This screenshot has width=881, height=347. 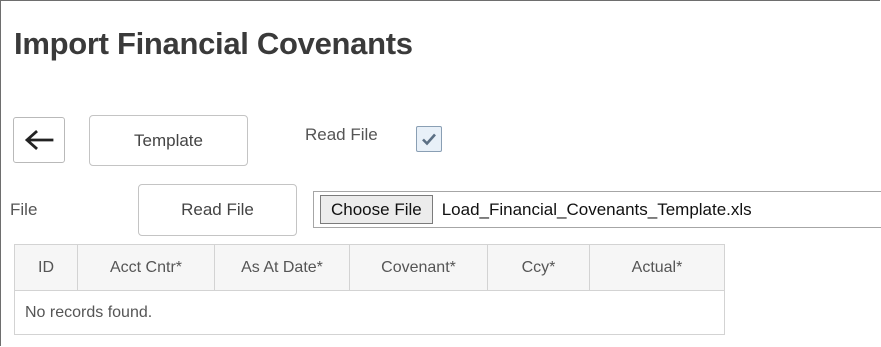 What do you see at coordinates (538, 267) in the screenshot?
I see `column-header-ccy: Ccy*` at bounding box center [538, 267].